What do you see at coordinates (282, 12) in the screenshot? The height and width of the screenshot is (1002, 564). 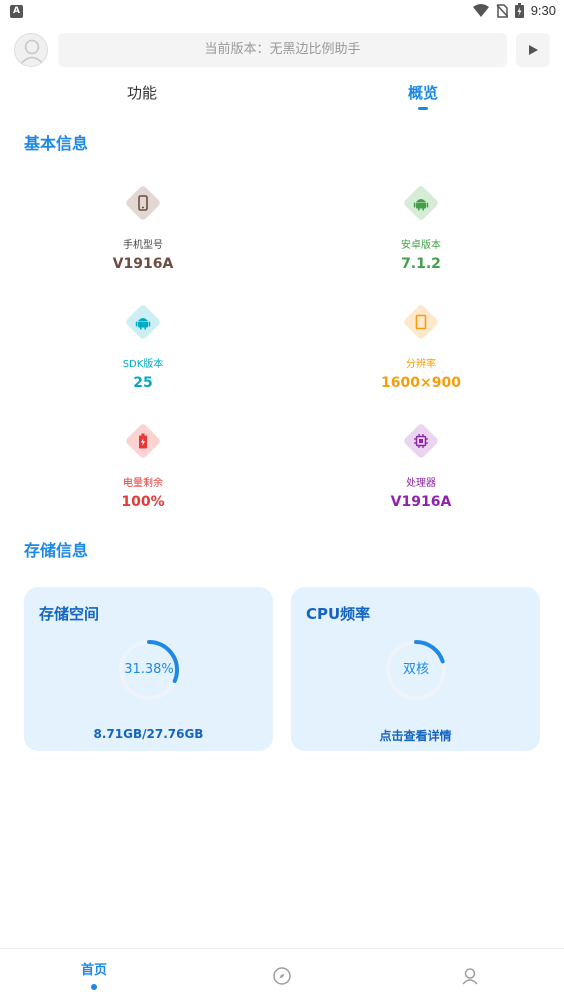 I see `status-bar: A 9:30` at bounding box center [282, 12].